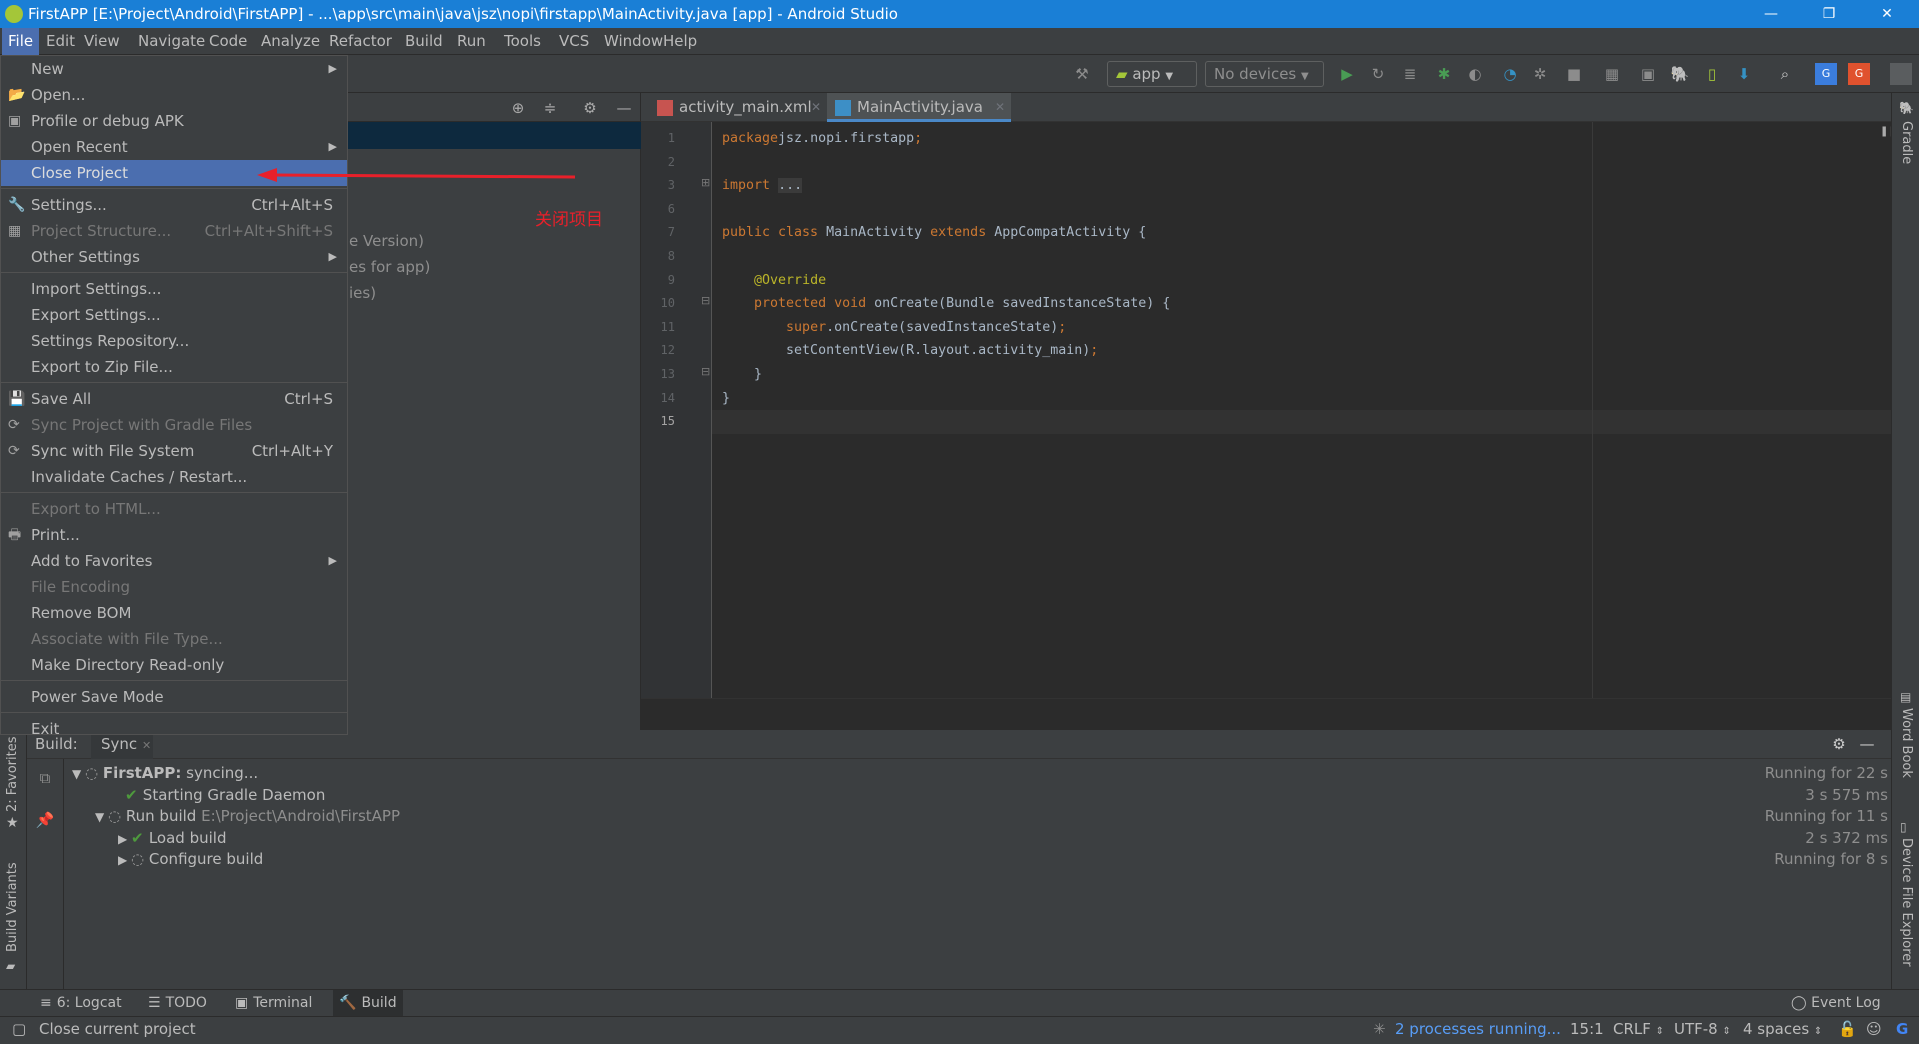 The width and height of the screenshot is (1919, 1044). I want to click on menu-item-new: New ▶, so click(174, 69).